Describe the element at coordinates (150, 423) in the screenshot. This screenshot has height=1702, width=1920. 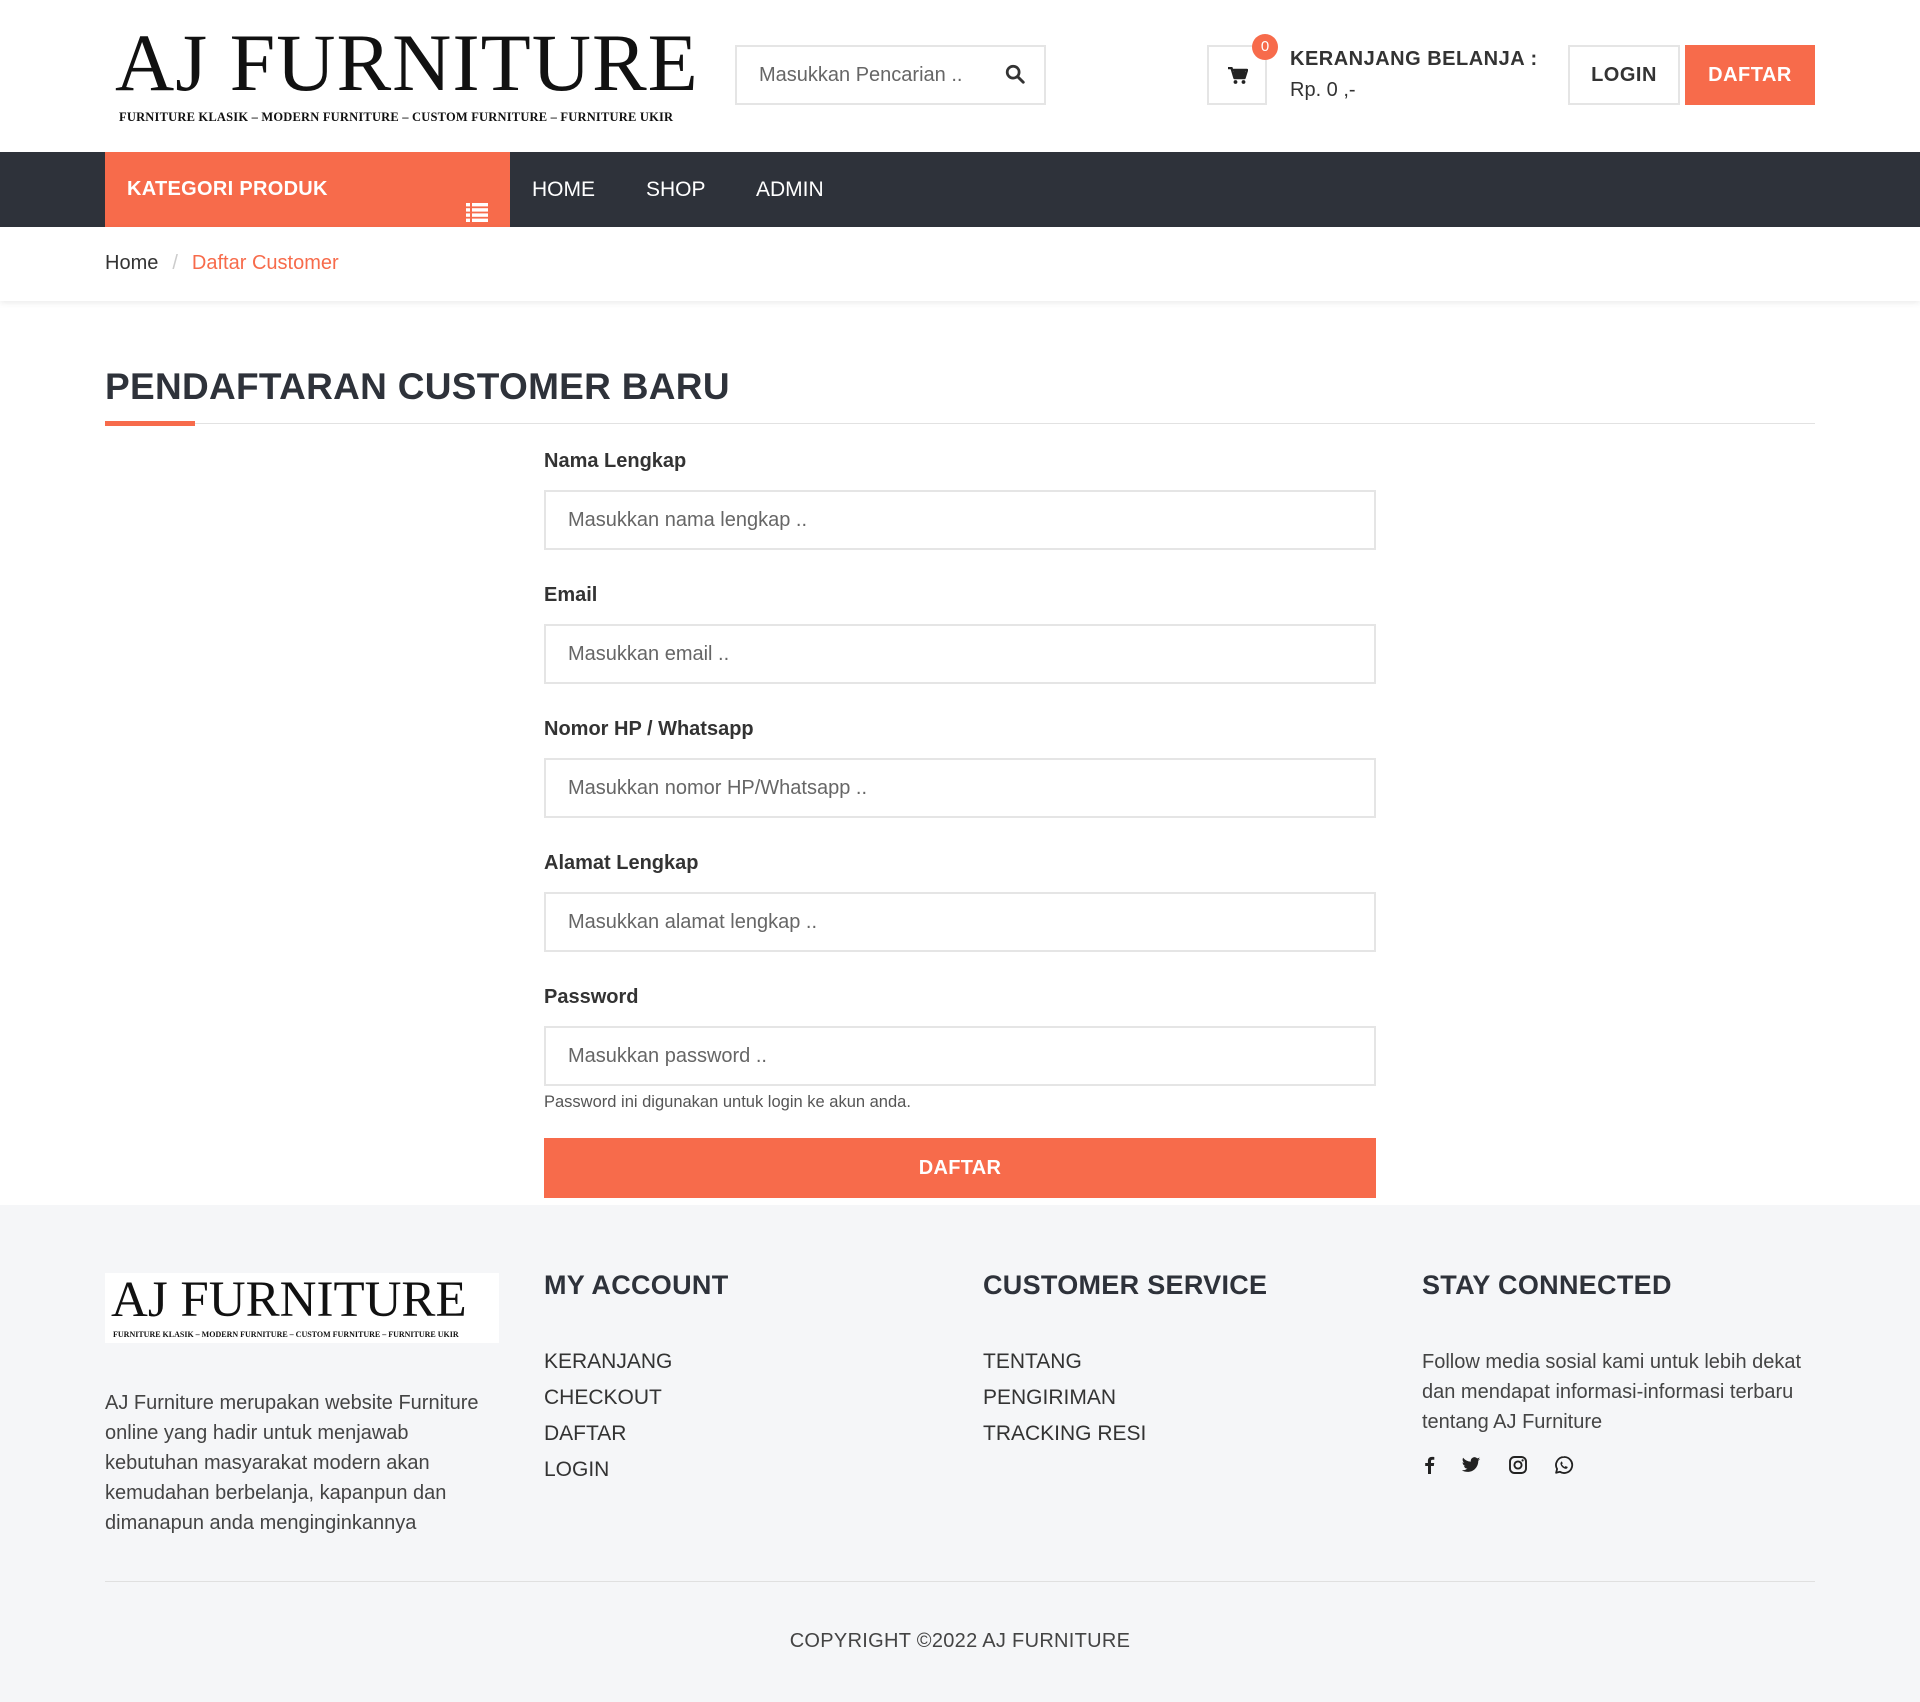
I see `title-accent-bar` at that location.